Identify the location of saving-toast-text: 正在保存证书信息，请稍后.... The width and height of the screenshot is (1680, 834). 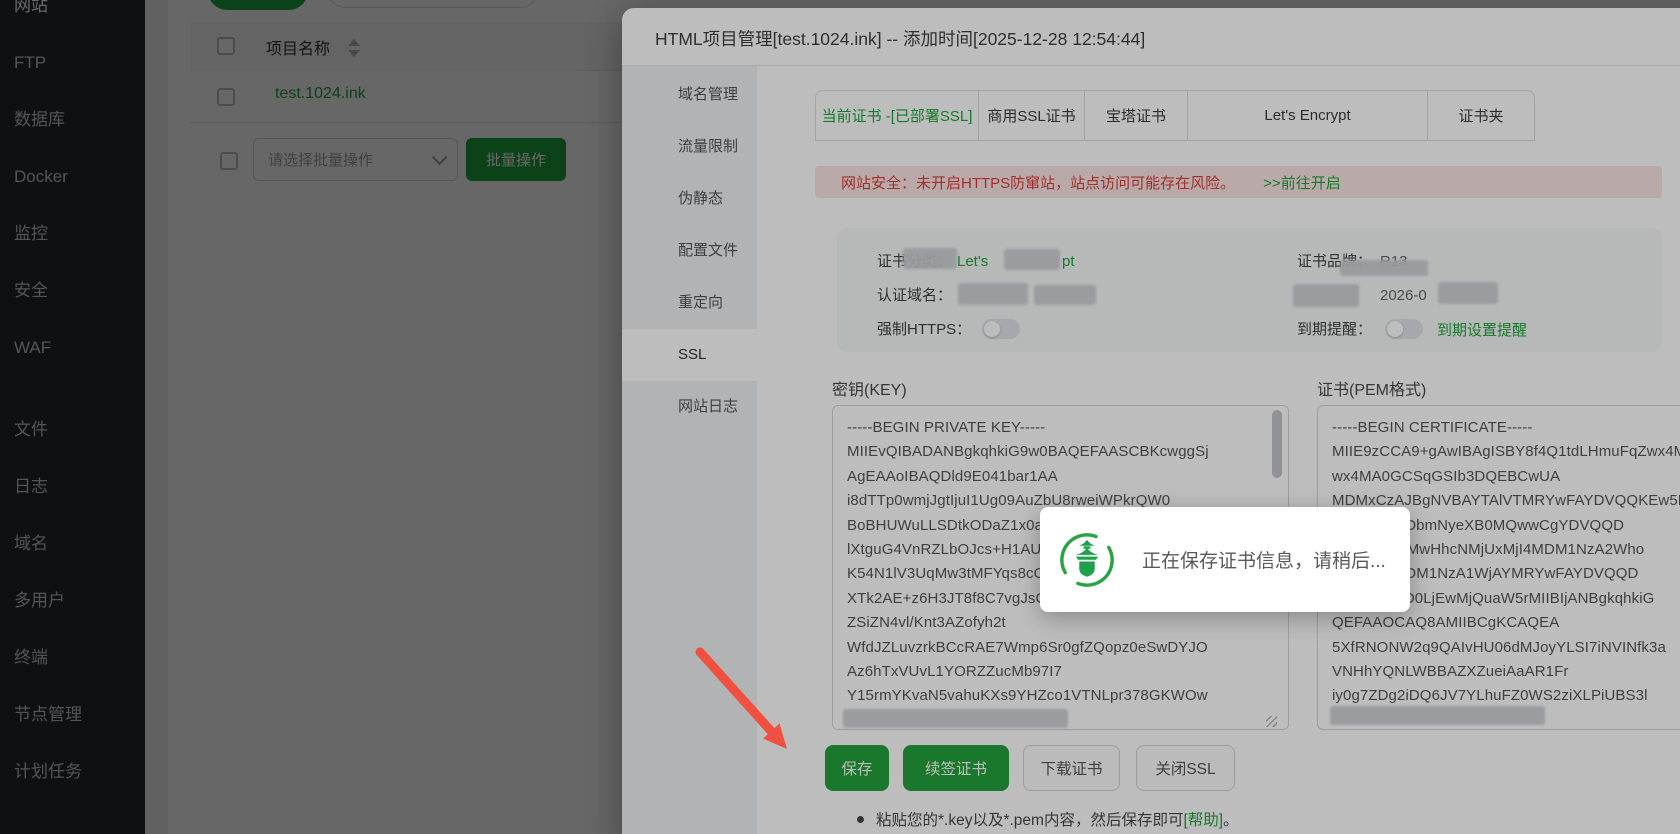
(1264, 561).